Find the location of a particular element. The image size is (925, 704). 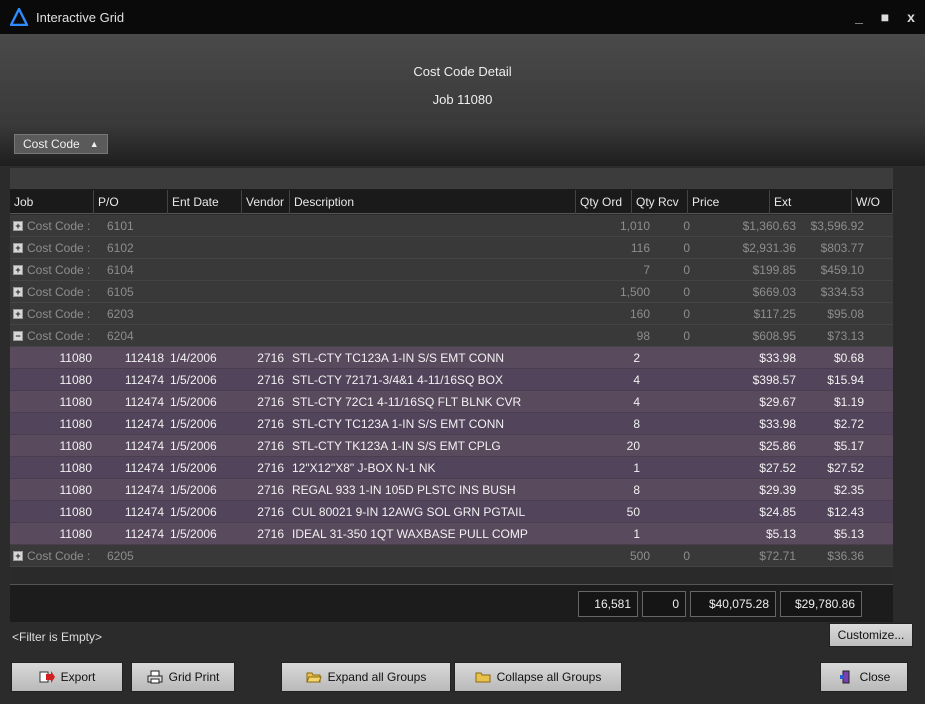

col-header-price: Price is located at coordinates (729, 202).